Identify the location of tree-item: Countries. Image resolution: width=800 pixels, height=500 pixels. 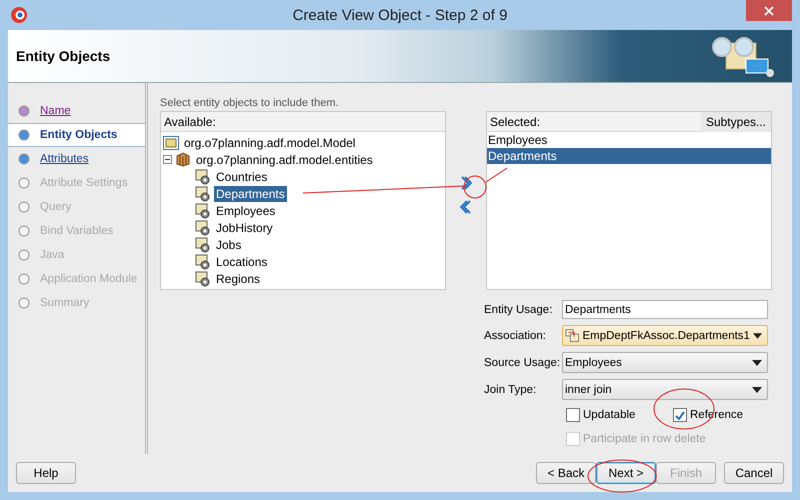
(242, 176).